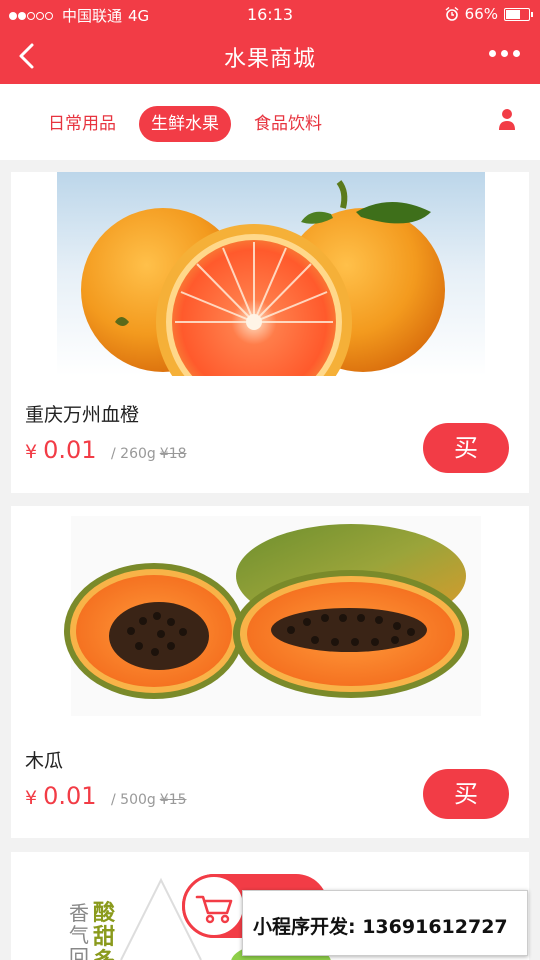 The image size is (540, 960). What do you see at coordinates (173, 454) in the screenshot?
I see `original-price: ¥18` at bounding box center [173, 454].